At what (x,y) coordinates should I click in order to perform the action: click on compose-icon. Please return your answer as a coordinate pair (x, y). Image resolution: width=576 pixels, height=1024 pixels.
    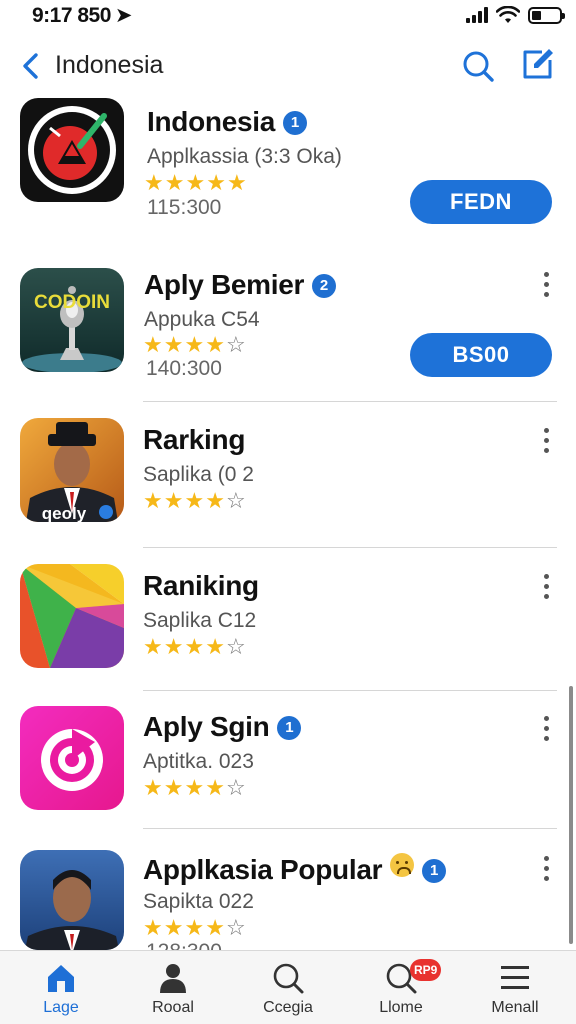
    Looking at the image, I should click on (538, 64).